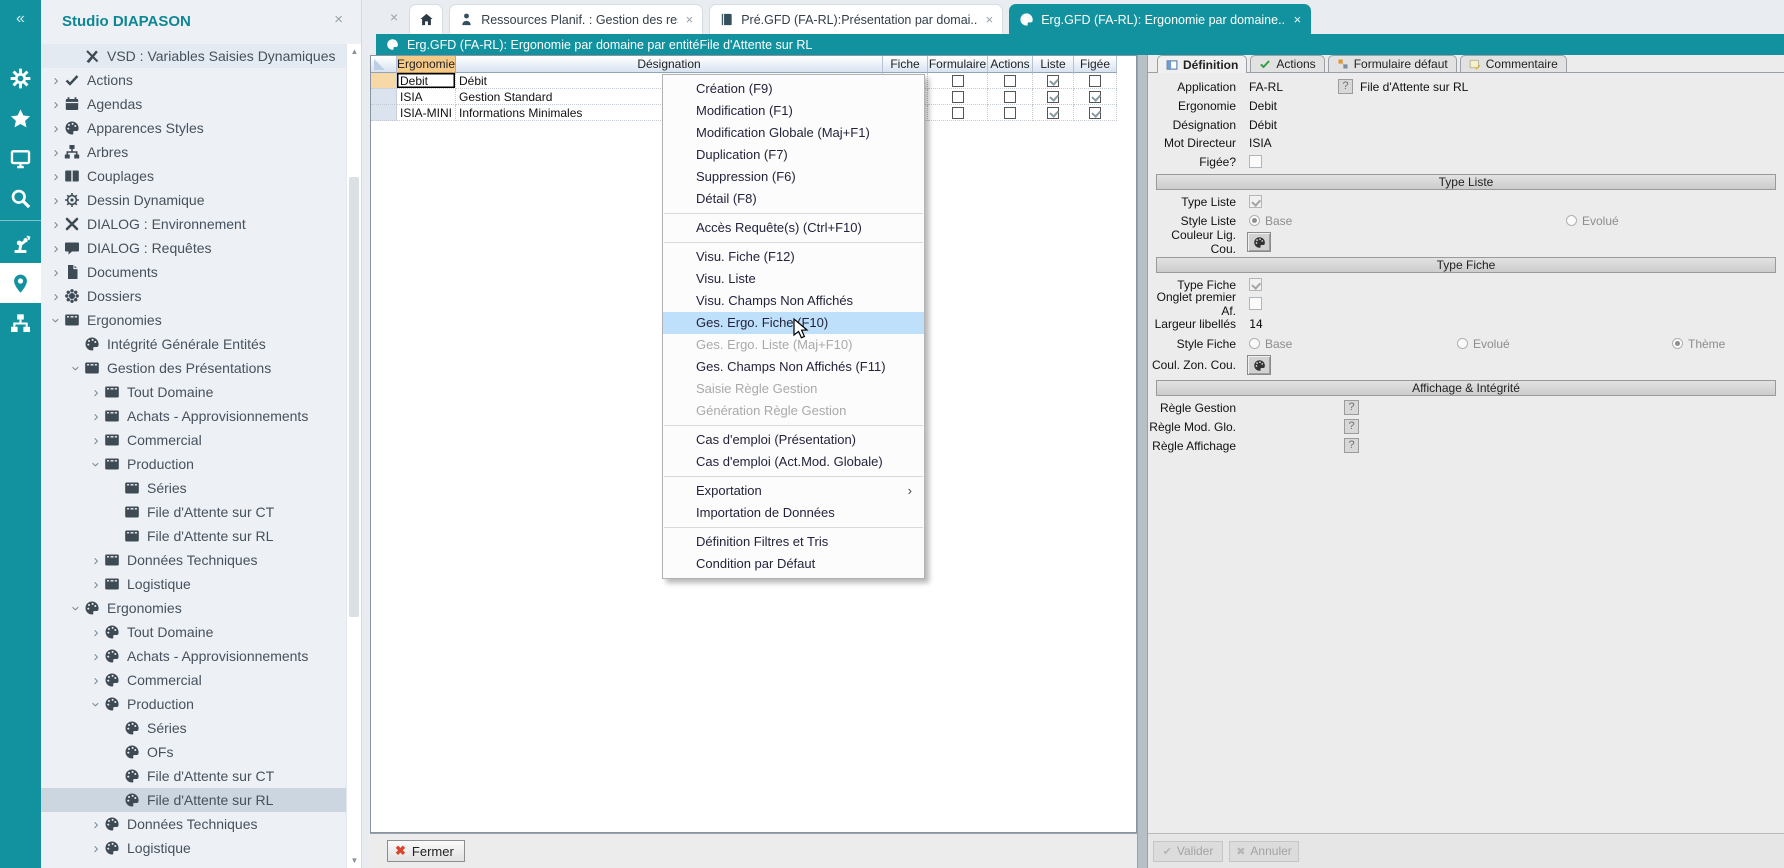 This screenshot has width=1784, height=868. I want to click on radio-style-fiche-theme: Thème, so click(1698, 344).